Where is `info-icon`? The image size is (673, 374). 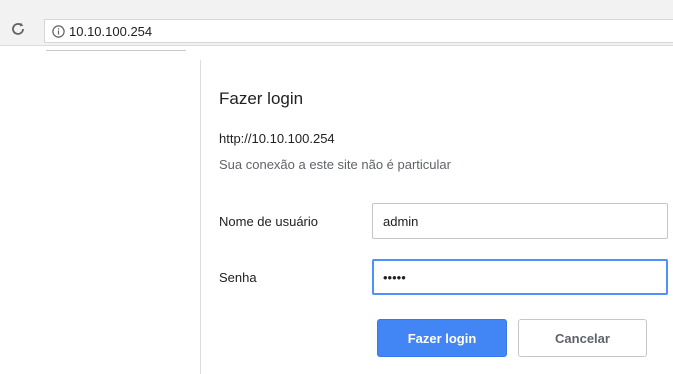 info-icon is located at coordinates (58, 31).